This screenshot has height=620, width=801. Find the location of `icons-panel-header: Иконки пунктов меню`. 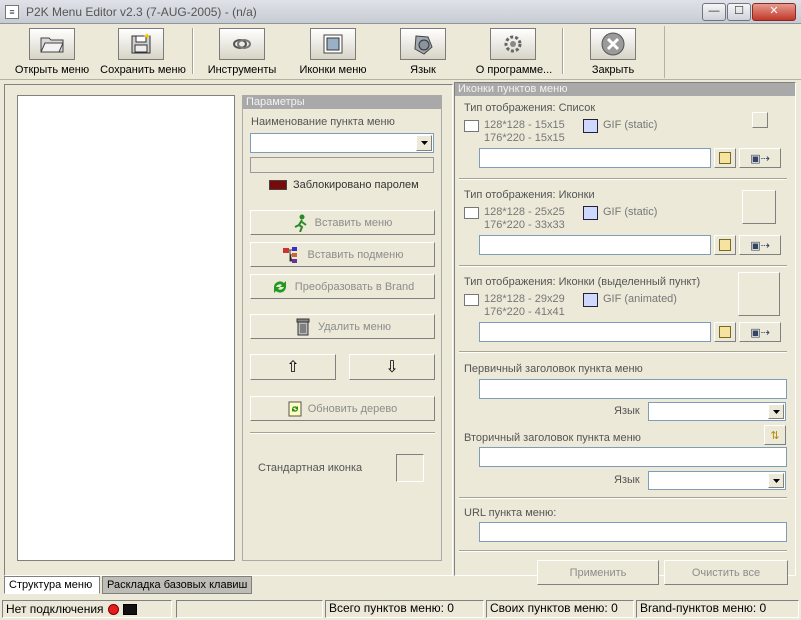

icons-panel-header: Иконки пунктов меню is located at coordinates (625, 89).